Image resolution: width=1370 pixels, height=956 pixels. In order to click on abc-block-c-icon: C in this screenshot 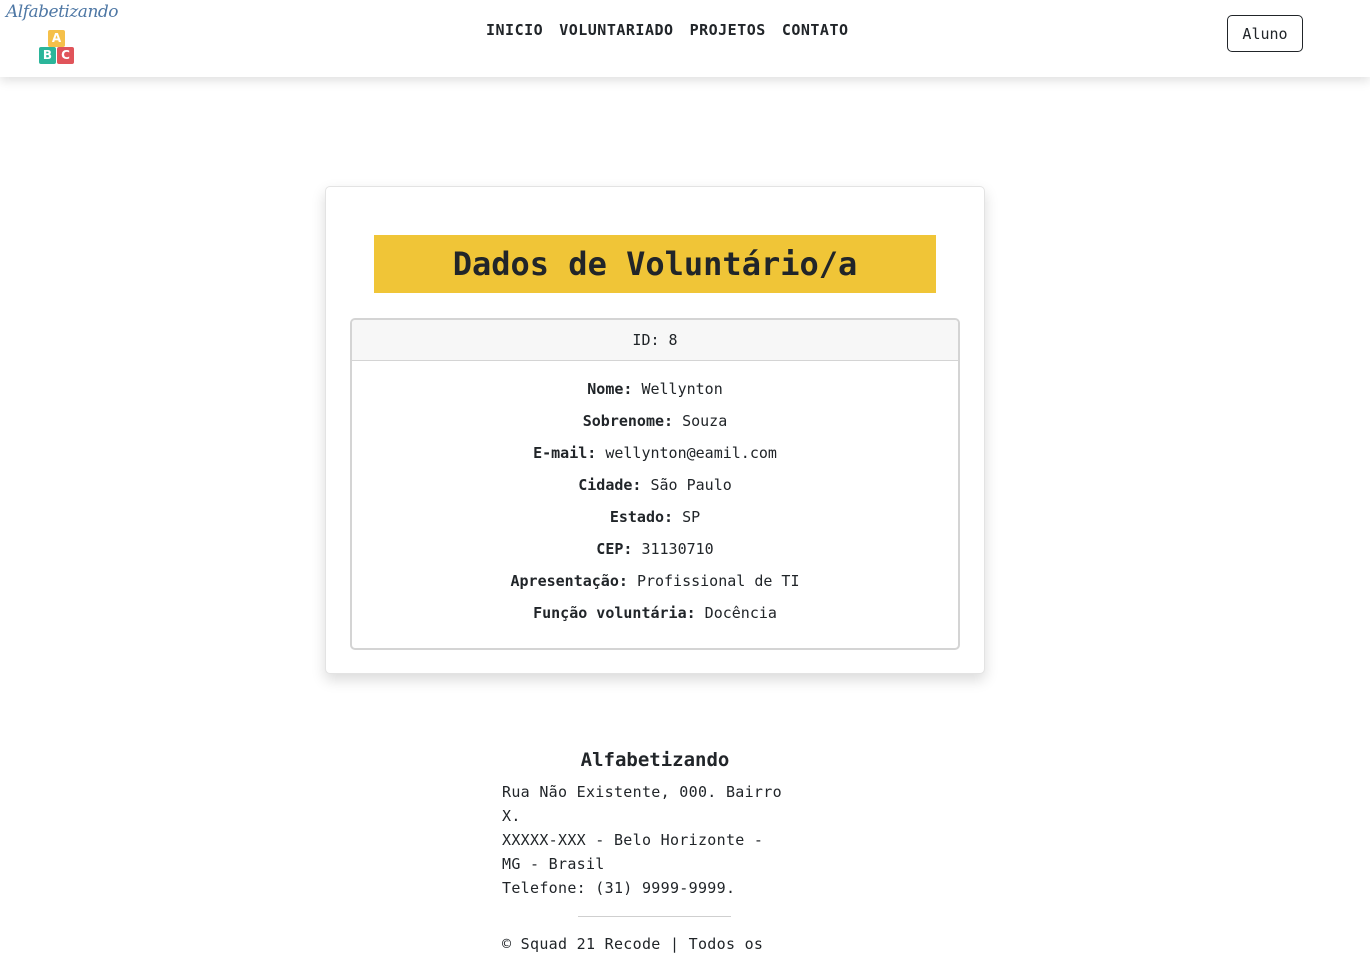, I will do `click(65, 55)`.